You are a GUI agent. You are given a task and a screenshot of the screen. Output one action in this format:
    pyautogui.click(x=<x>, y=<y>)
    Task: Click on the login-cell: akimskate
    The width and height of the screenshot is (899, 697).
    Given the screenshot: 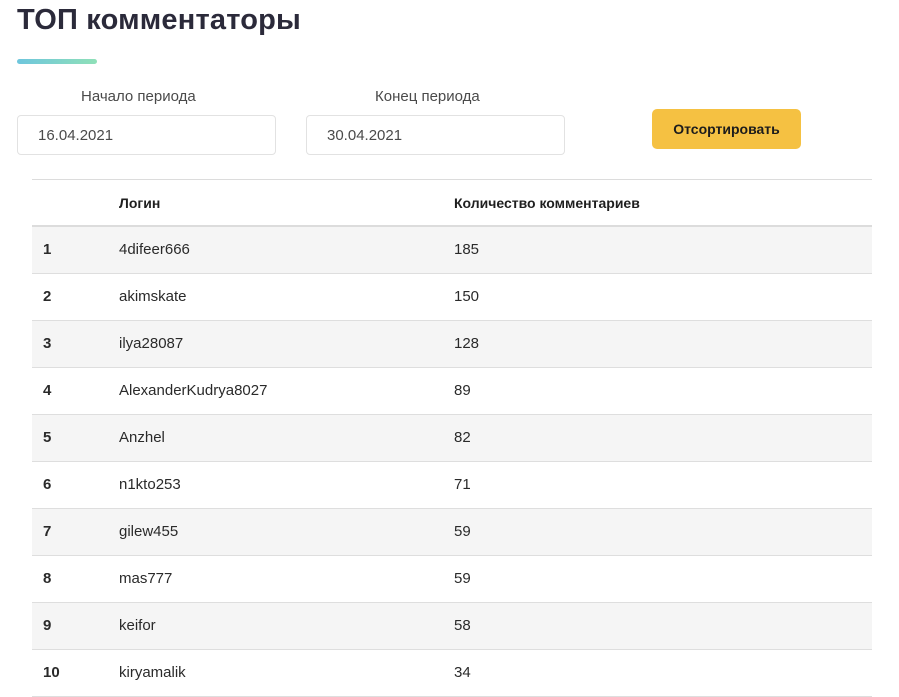 What is the action you would take?
    pyautogui.click(x=286, y=297)
    